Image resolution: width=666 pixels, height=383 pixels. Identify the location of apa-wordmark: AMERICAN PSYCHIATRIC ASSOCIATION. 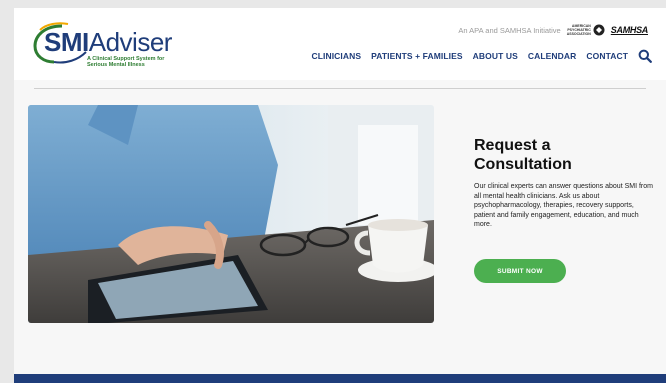
(579, 30).